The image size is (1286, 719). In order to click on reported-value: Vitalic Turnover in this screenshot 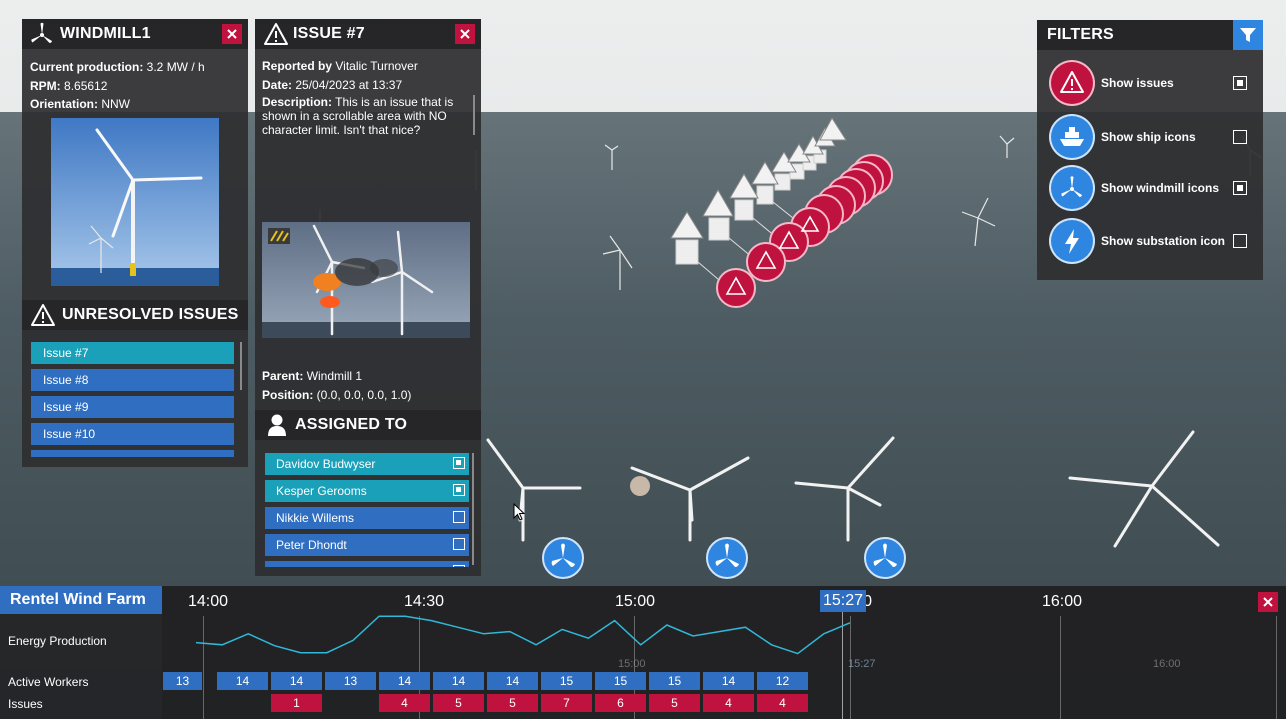, I will do `click(376, 66)`.